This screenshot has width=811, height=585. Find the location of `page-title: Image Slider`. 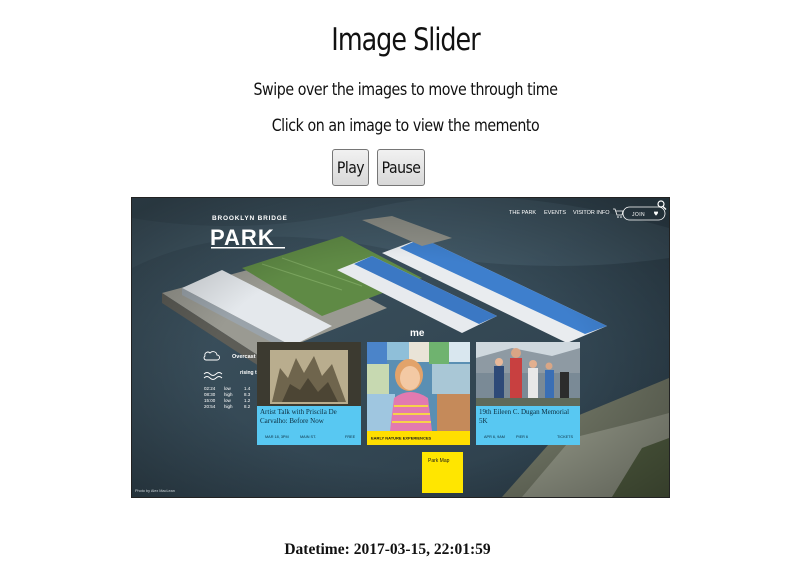

page-title: Image Slider is located at coordinates (405, 40).